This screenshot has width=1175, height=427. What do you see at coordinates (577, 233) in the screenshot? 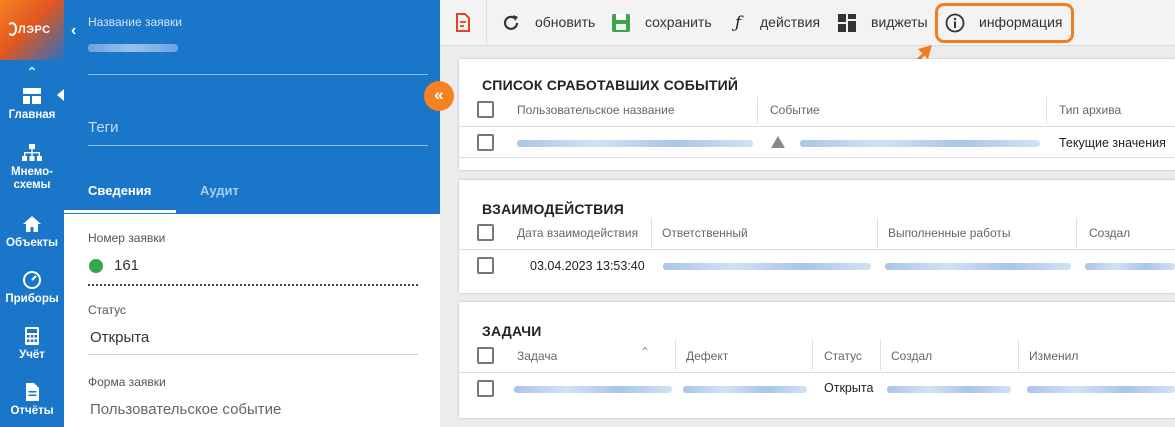
I see `column-header: Дата взаимодействия` at bounding box center [577, 233].